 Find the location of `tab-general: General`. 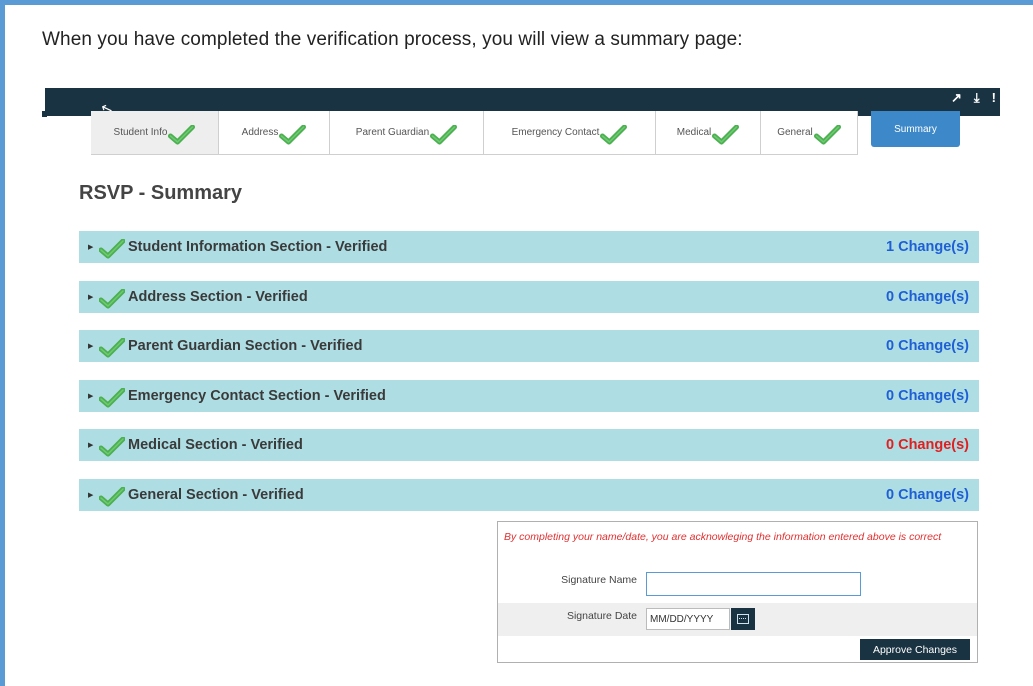

tab-general: General is located at coordinates (809, 133).